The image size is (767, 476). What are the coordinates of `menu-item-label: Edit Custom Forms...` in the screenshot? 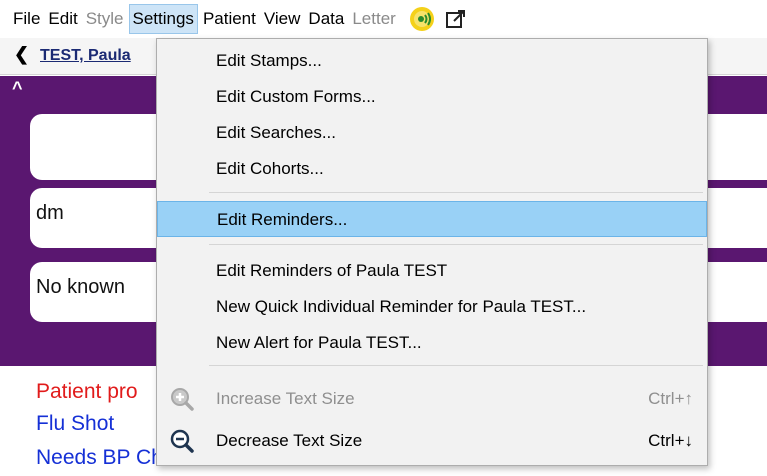 It's located at (296, 96).